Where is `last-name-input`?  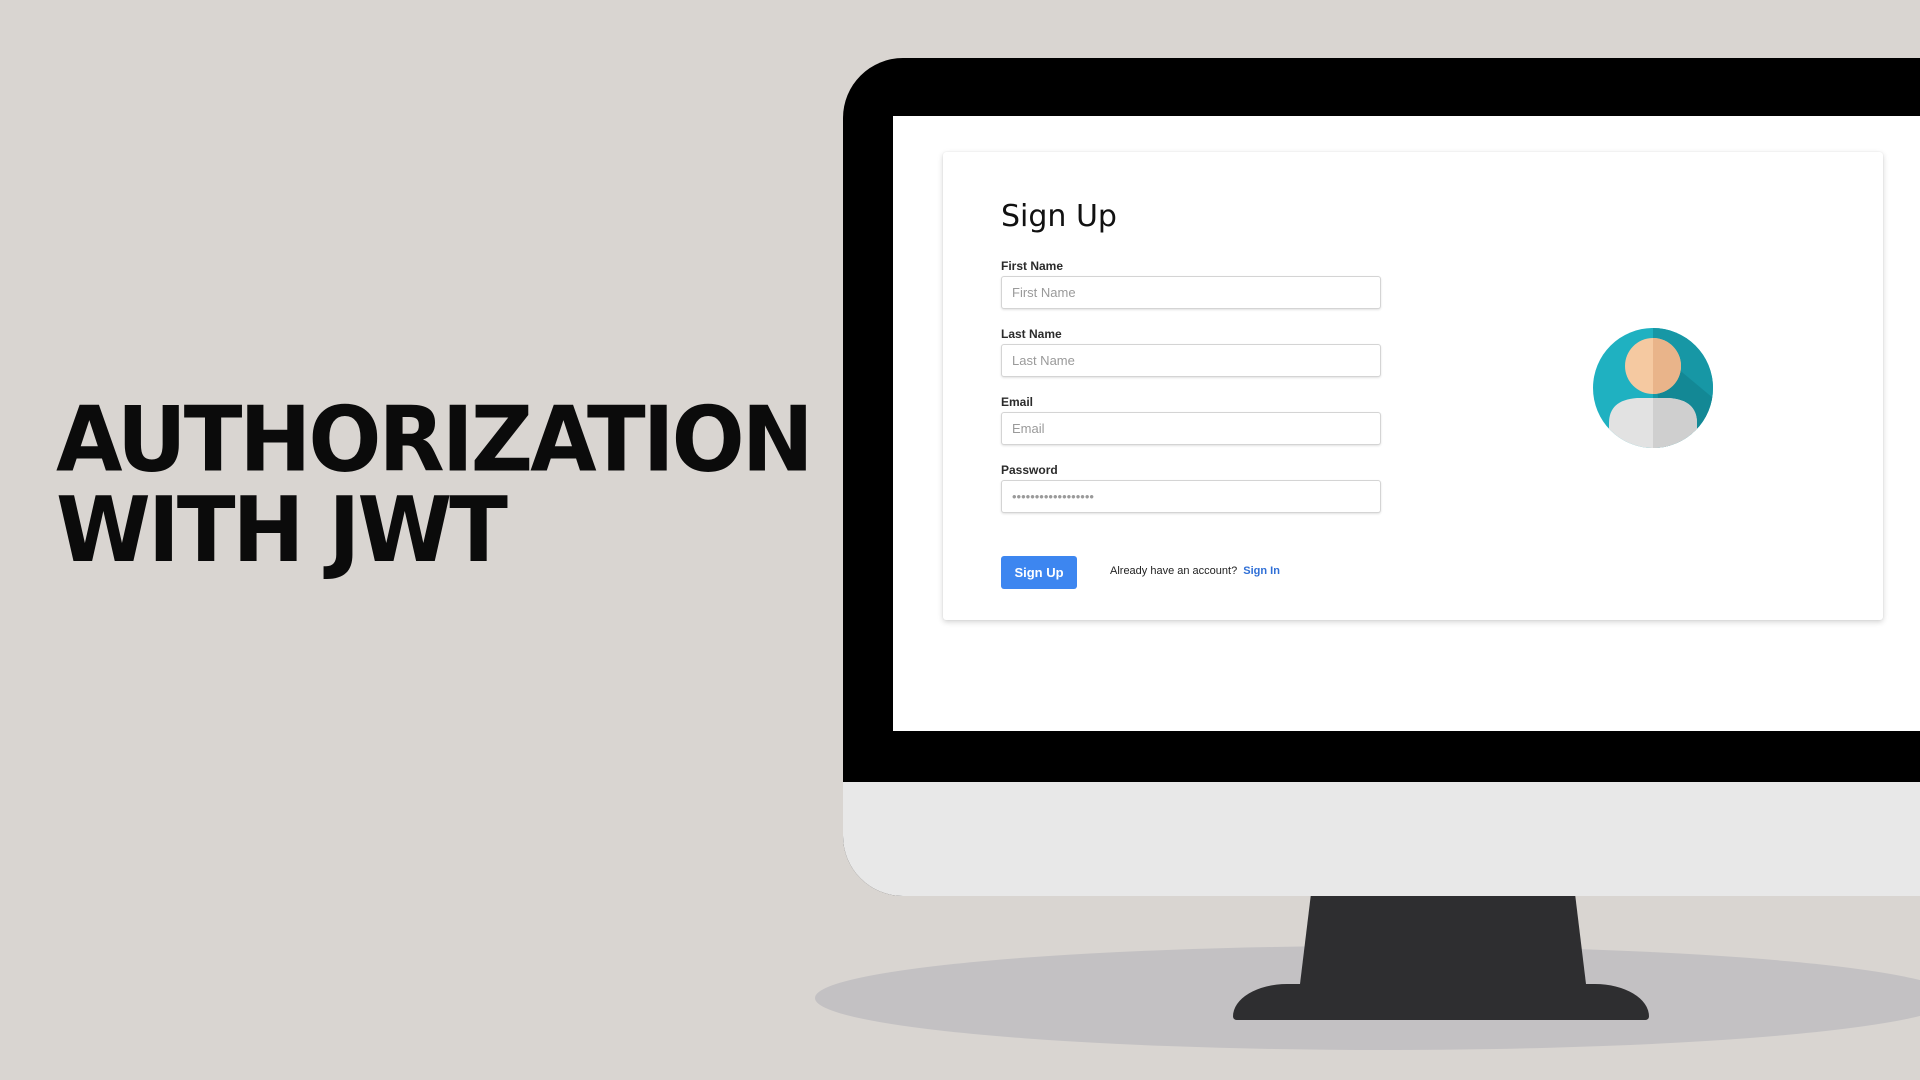
last-name-input is located at coordinates (1191, 360).